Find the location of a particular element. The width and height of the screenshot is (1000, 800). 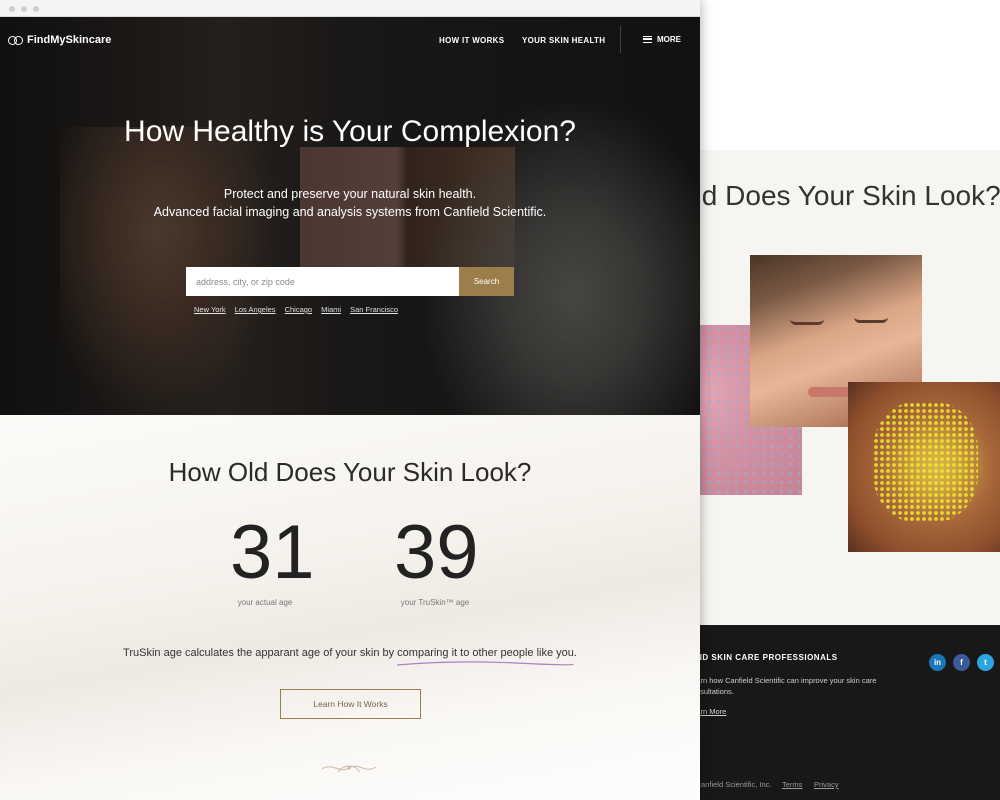

actual-age-value: 31 is located at coordinates (272, 552).